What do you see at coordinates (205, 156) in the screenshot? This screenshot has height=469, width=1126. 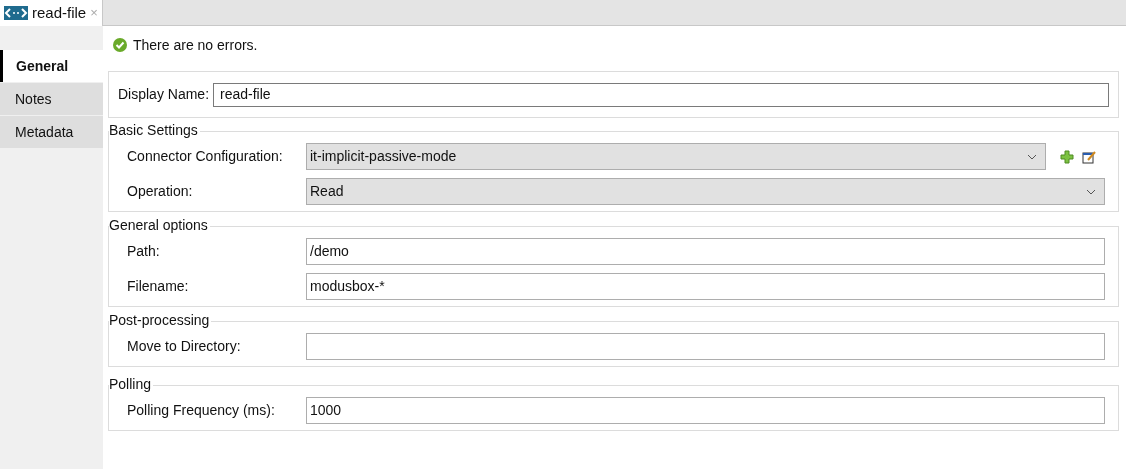 I see `field-label: Connector Configuration:` at bounding box center [205, 156].